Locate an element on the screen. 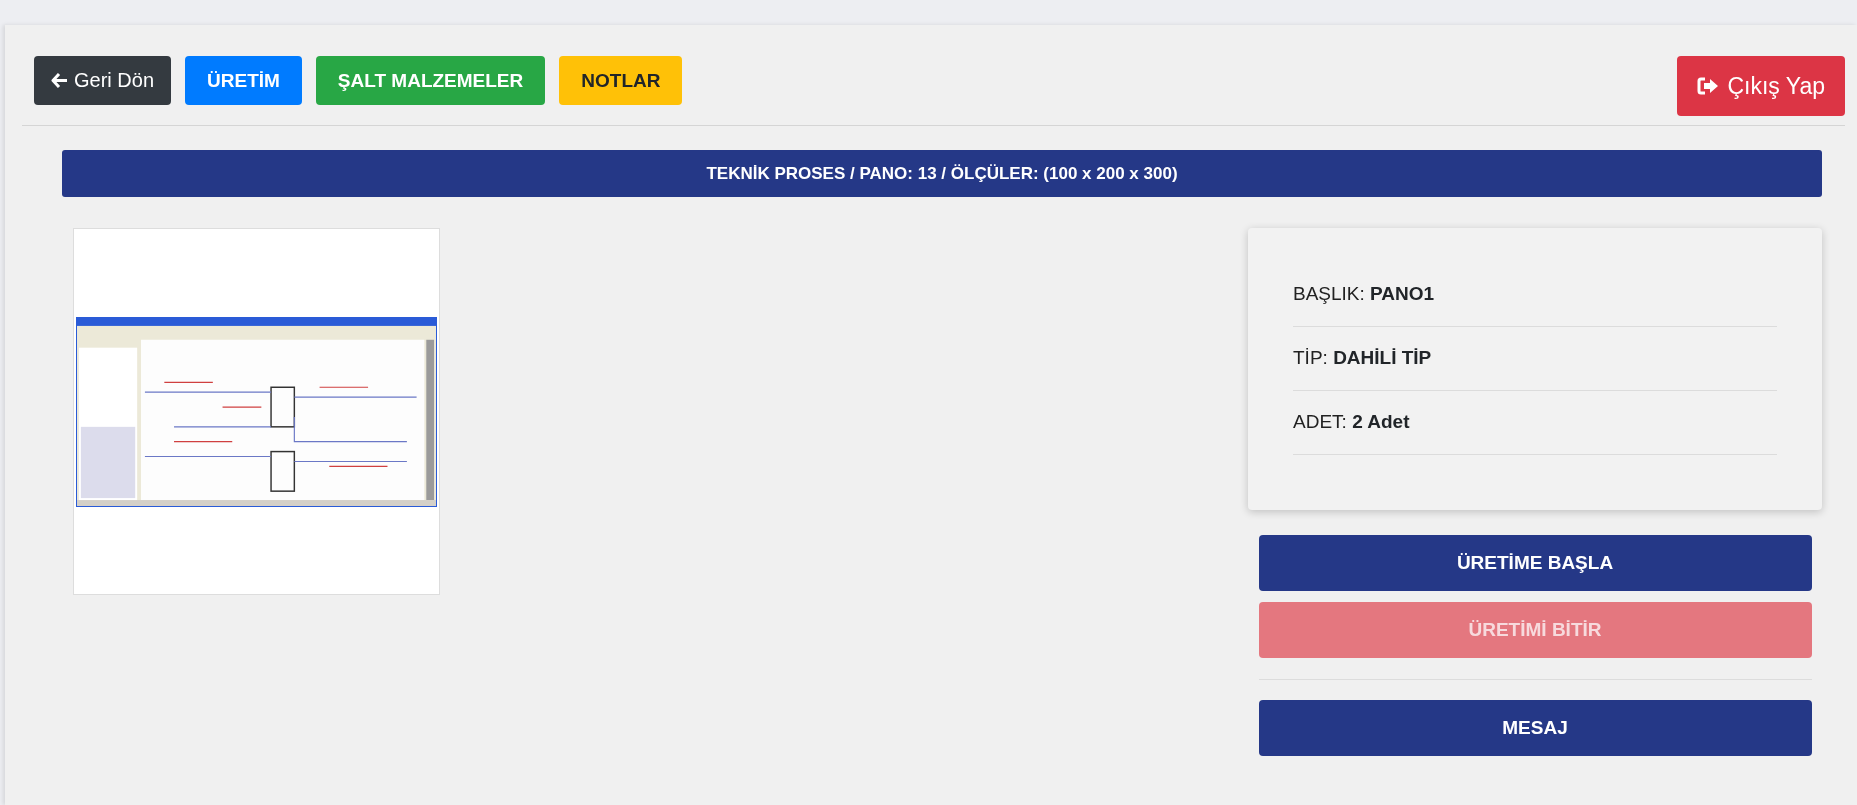 This screenshot has width=1857, height=805. message-button: MESAJ is located at coordinates (1535, 728).